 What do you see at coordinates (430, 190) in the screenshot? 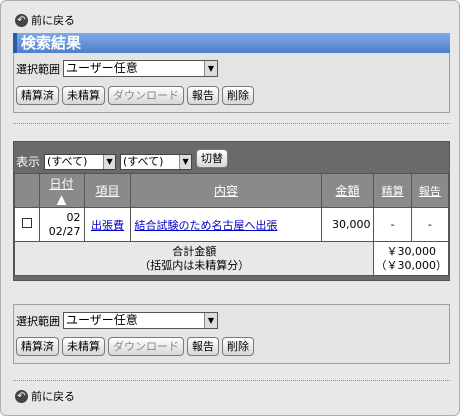
I see `report-header: 報告` at bounding box center [430, 190].